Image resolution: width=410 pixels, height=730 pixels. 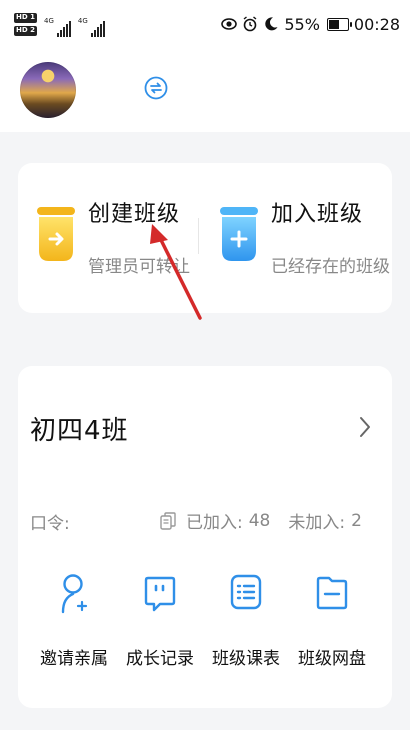 I want to click on not-joined-count: 2, so click(x=356, y=520).